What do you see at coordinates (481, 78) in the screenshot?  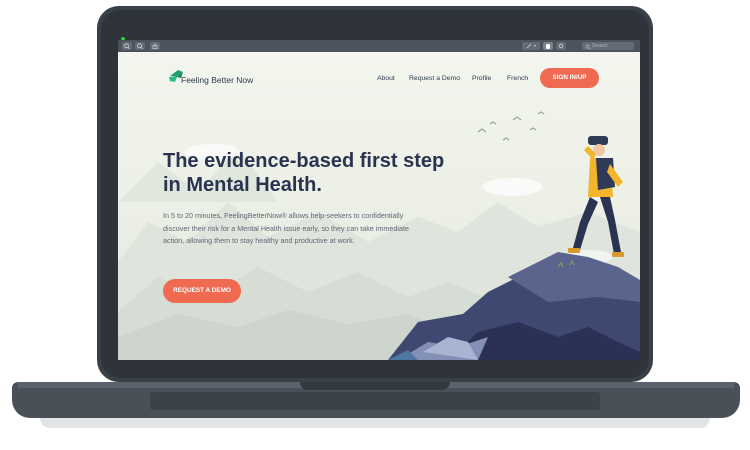 I see `nav-profile: Profile` at bounding box center [481, 78].